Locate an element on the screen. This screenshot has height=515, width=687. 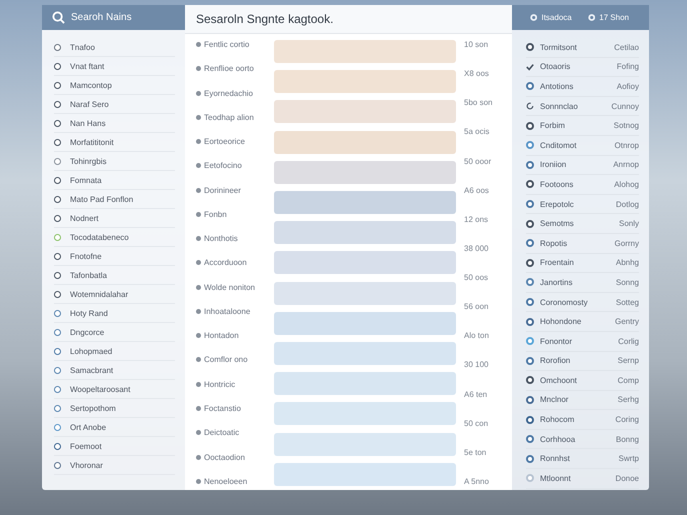
item-name: Ironiion is located at coordinates (574, 165).